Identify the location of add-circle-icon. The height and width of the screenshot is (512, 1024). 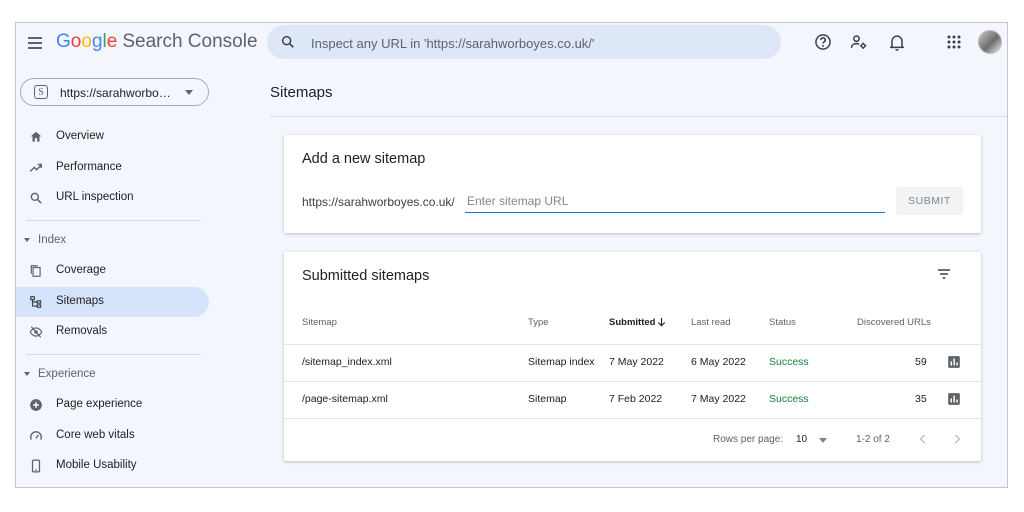
(36, 405).